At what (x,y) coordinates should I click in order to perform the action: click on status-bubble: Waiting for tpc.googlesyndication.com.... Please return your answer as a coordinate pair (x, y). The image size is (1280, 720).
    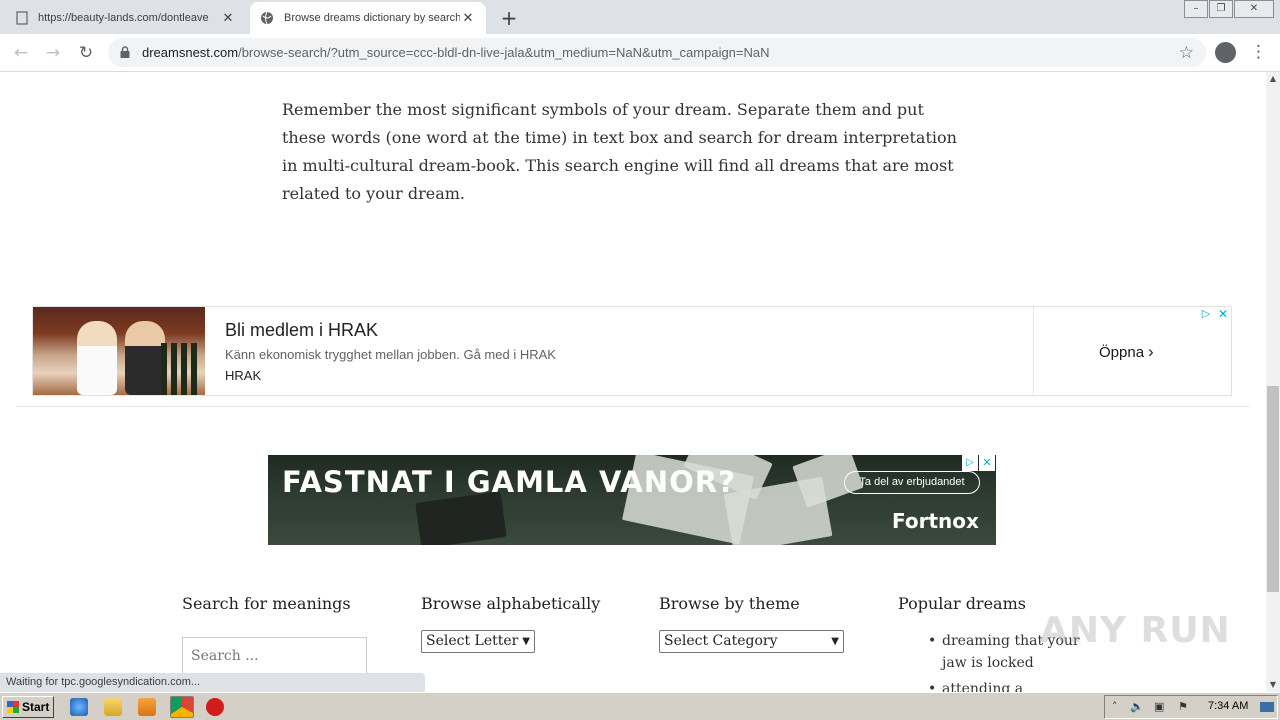
    Looking at the image, I should click on (212, 682).